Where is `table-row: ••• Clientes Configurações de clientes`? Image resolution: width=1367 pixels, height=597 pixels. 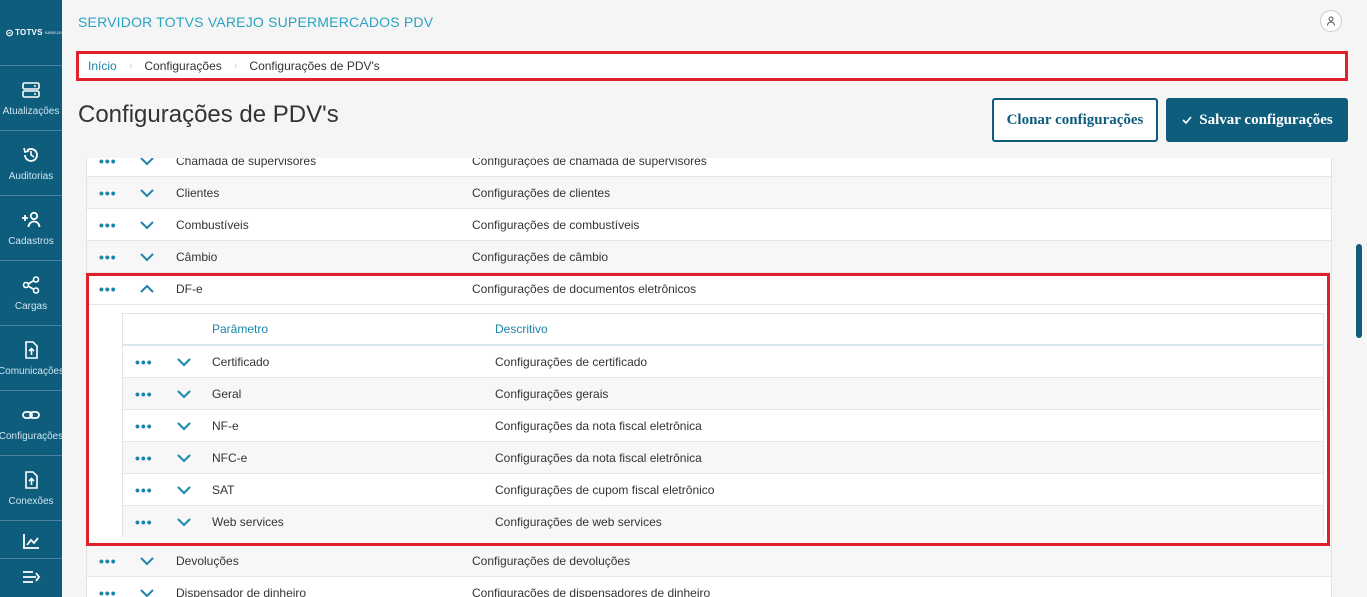
table-row: ••• Clientes Configurações de clientes is located at coordinates (709, 193).